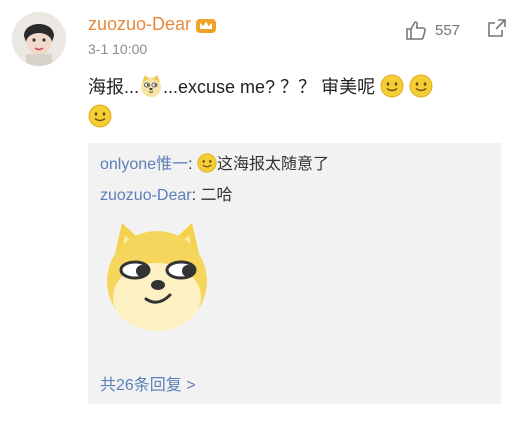  I want to click on username: zuozuo-Dear, so click(152, 24).